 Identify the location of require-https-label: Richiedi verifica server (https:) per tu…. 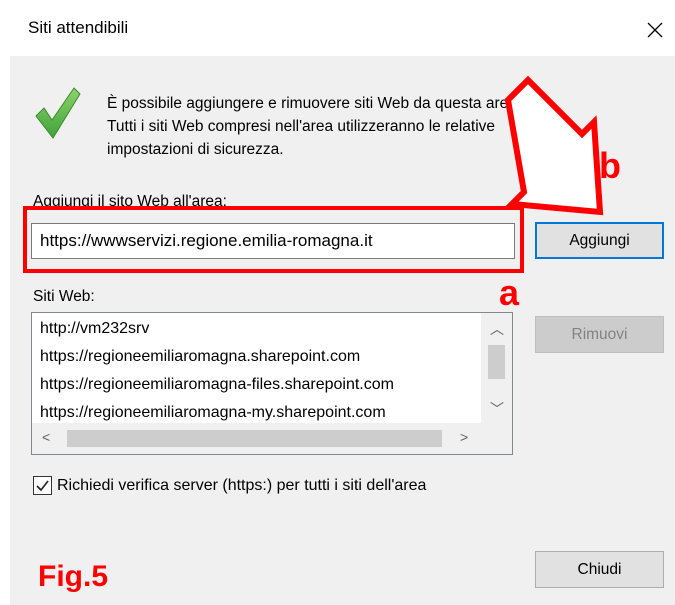
(242, 485).